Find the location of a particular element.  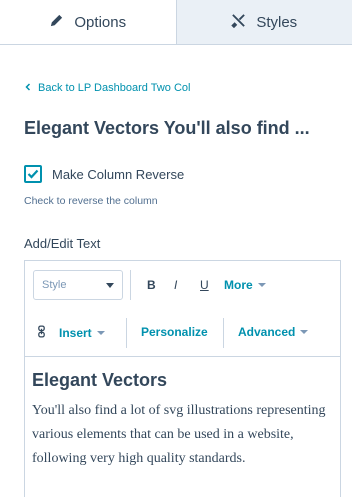

more-menu-button: More is located at coordinates (245, 285).